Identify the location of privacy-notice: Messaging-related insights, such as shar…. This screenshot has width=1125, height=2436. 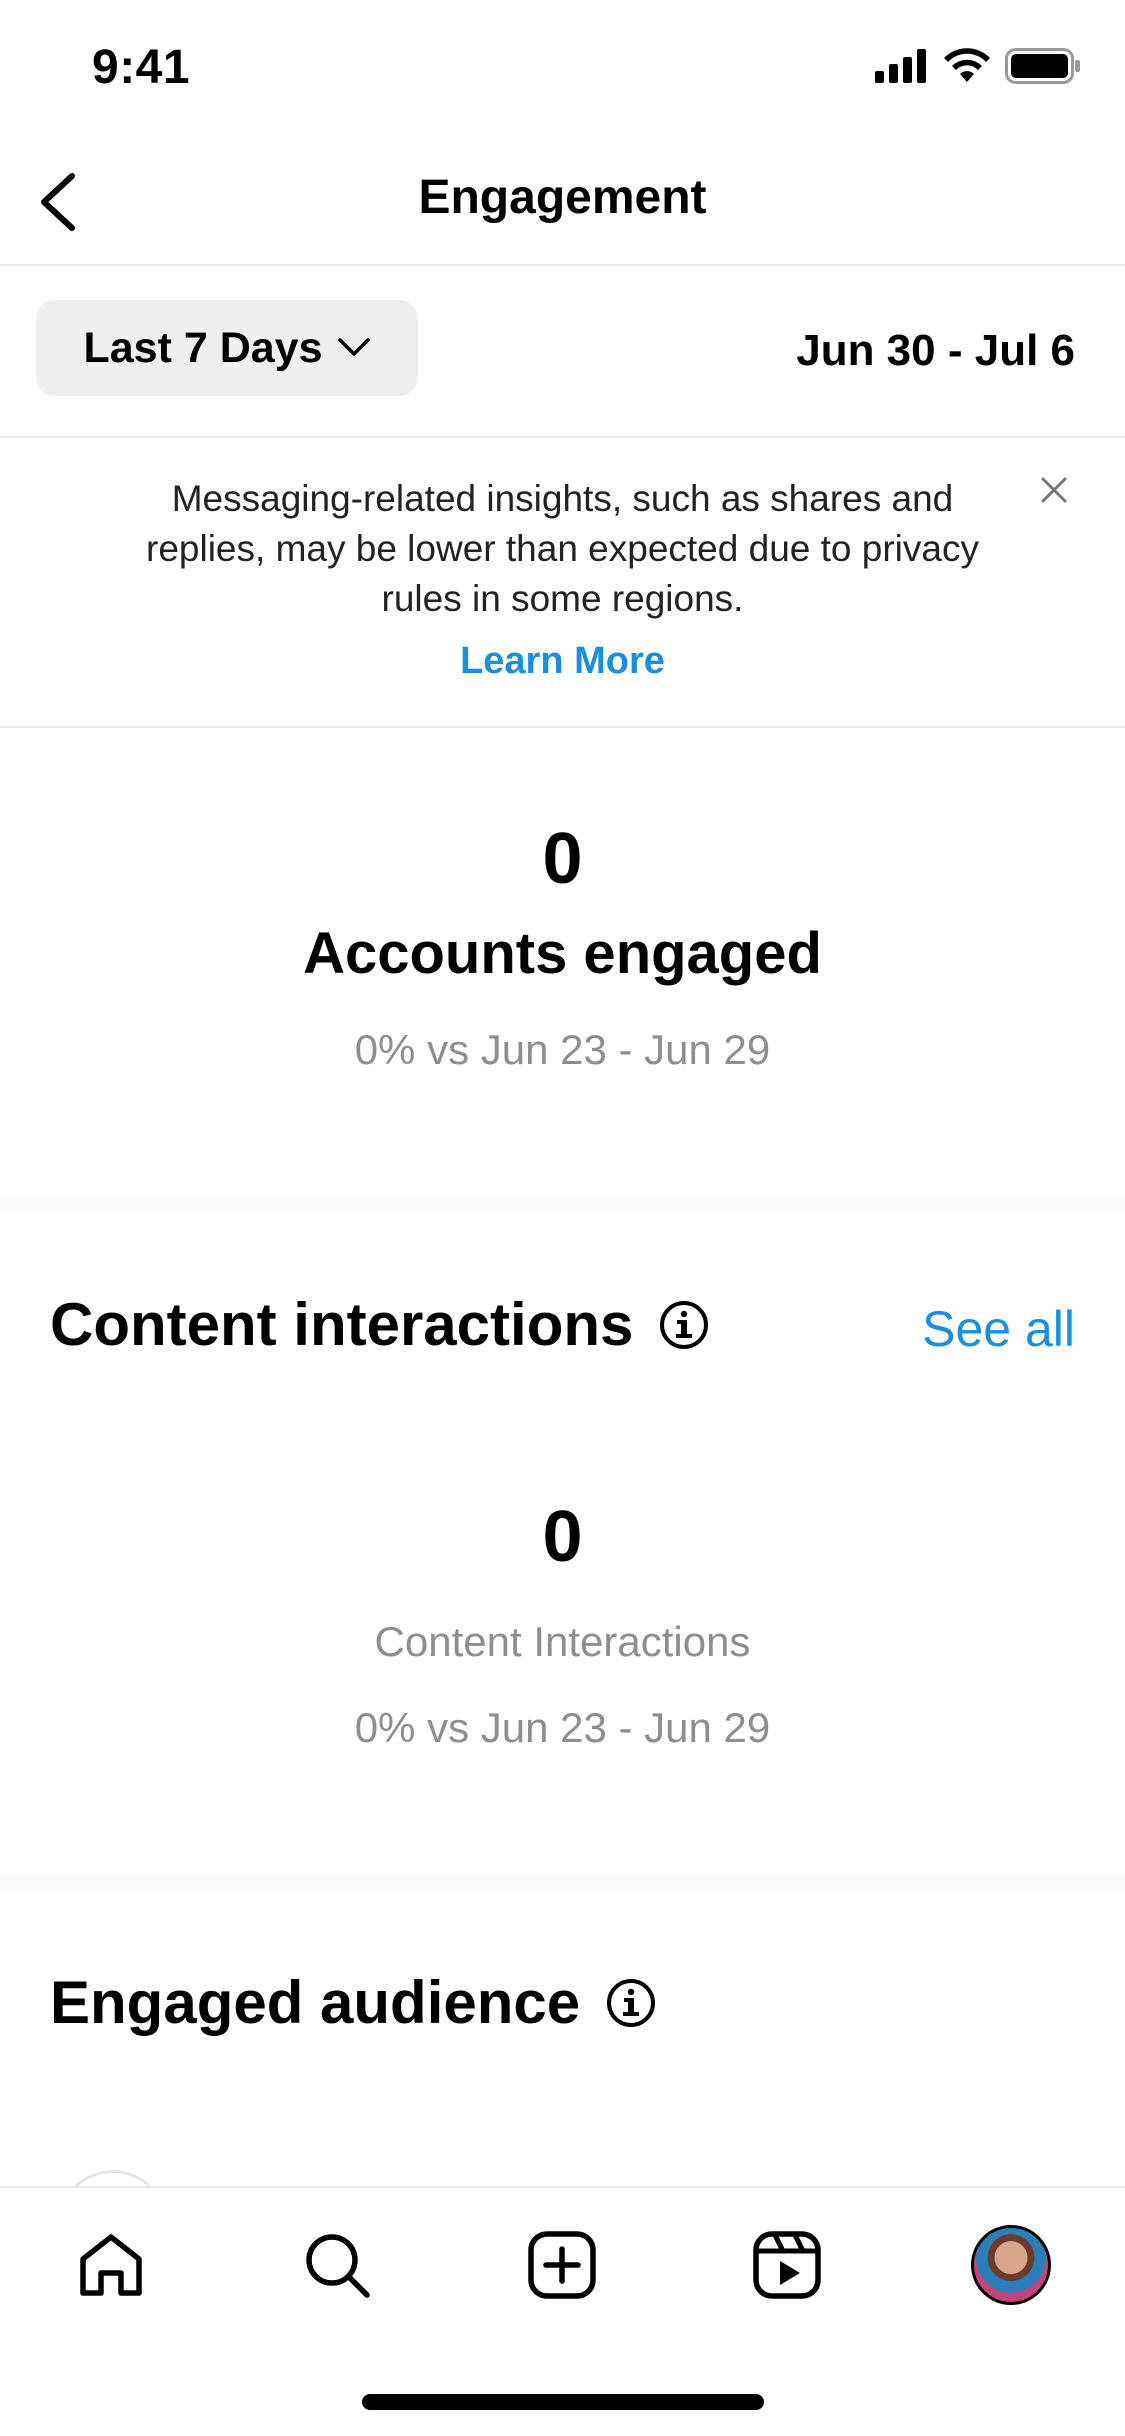
(562, 584).